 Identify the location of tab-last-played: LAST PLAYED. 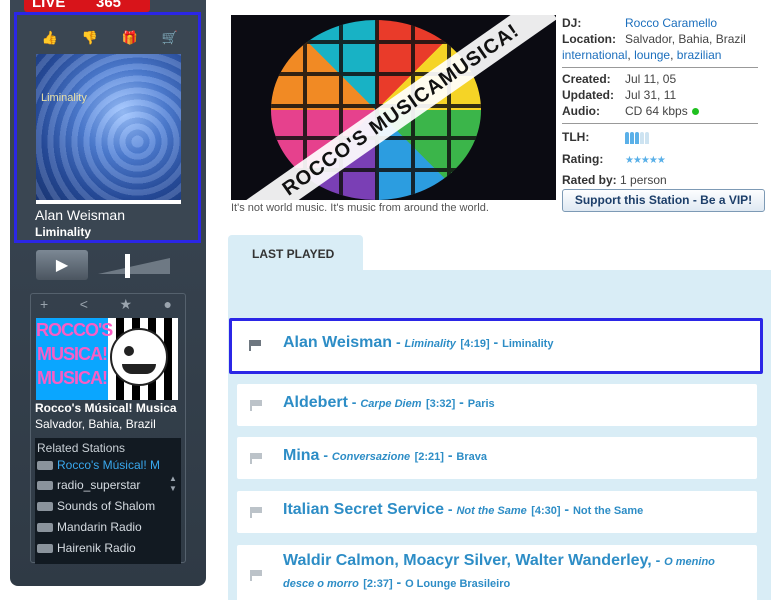
(295, 253).